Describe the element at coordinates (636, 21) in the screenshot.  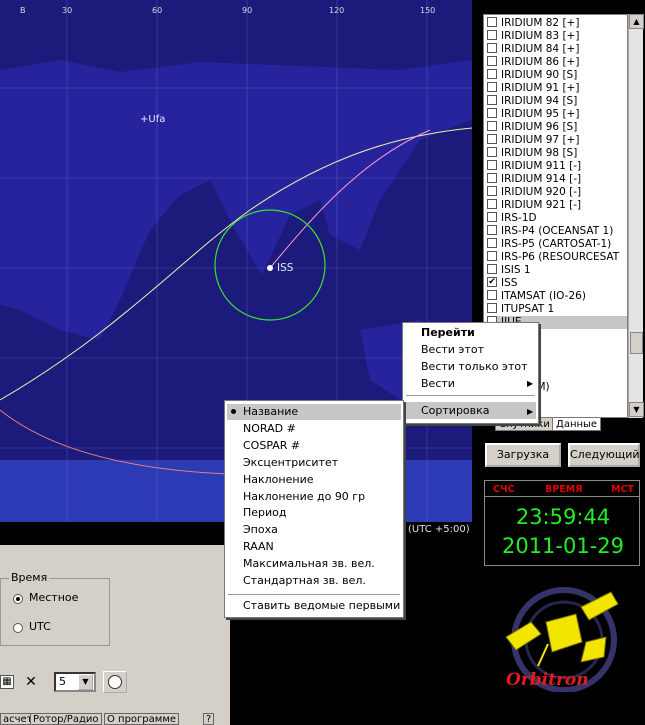
I see `scroll-up-icon: ▲` at that location.